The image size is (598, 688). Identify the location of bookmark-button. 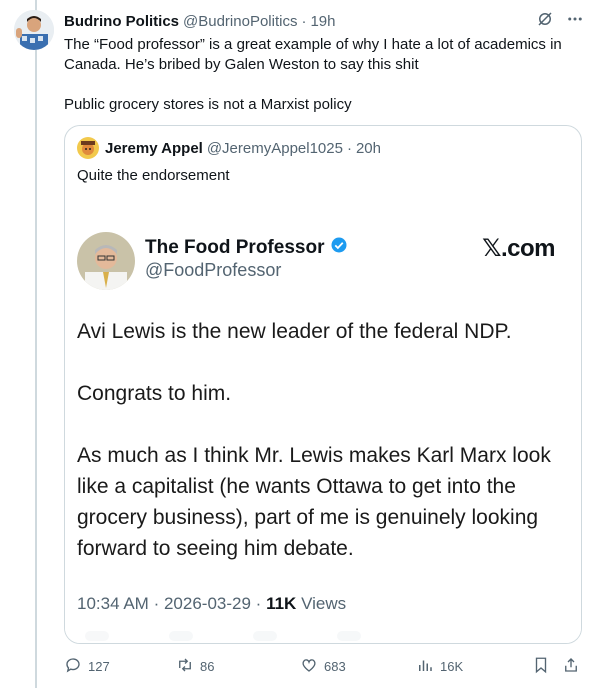
(541, 666).